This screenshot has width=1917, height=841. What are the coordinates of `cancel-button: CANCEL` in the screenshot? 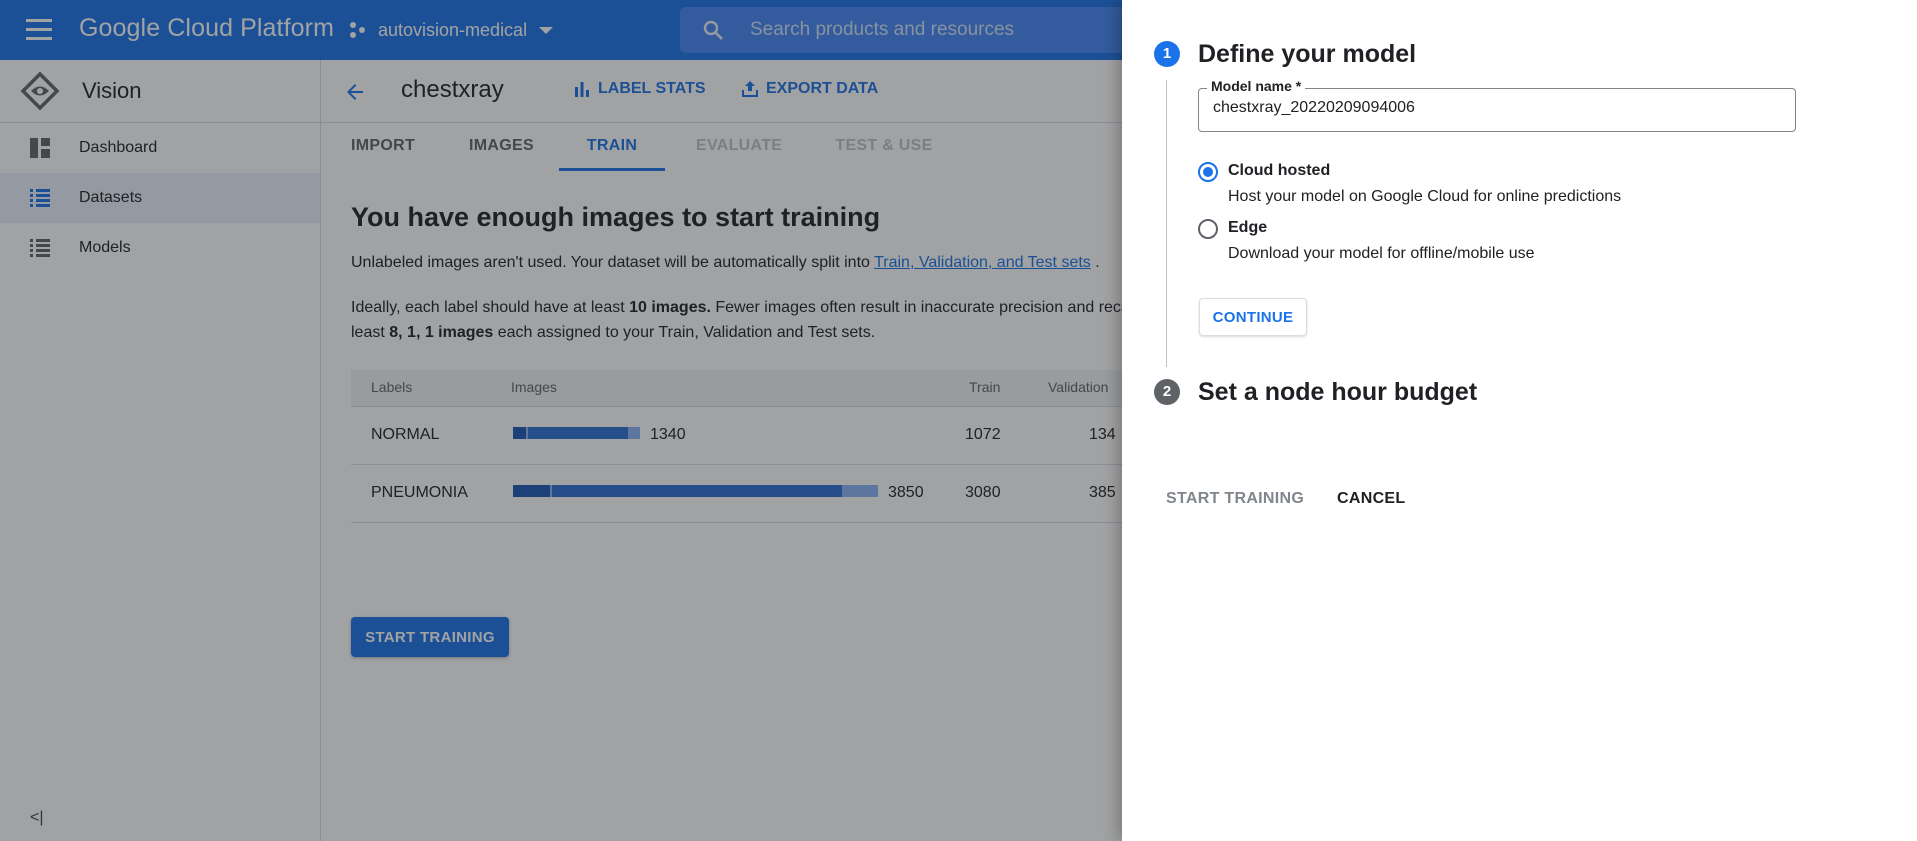 It's located at (1371, 499).